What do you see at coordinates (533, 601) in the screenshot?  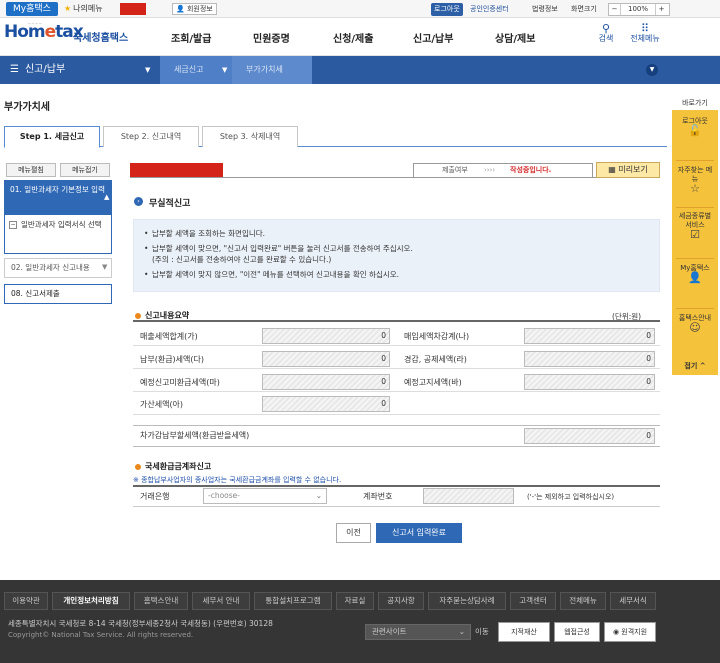 I see `footer-customer: 고객센터` at bounding box center [533, 601].